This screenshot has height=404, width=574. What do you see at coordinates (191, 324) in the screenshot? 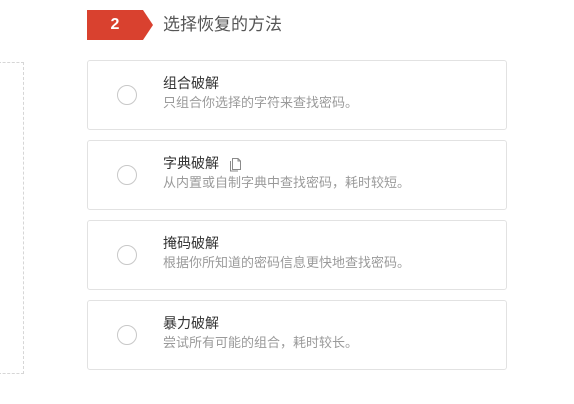
I see `option-title: 暴力破解` at bounding box center [191, 324].